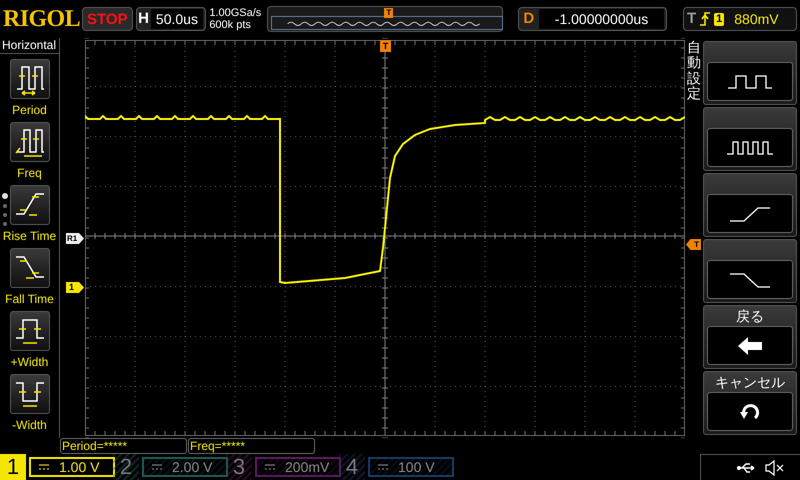 Image resolution: width=800 pixels, height=480 pixels. I want to click on channel-scale-box: 100 V, so click(411, 467).